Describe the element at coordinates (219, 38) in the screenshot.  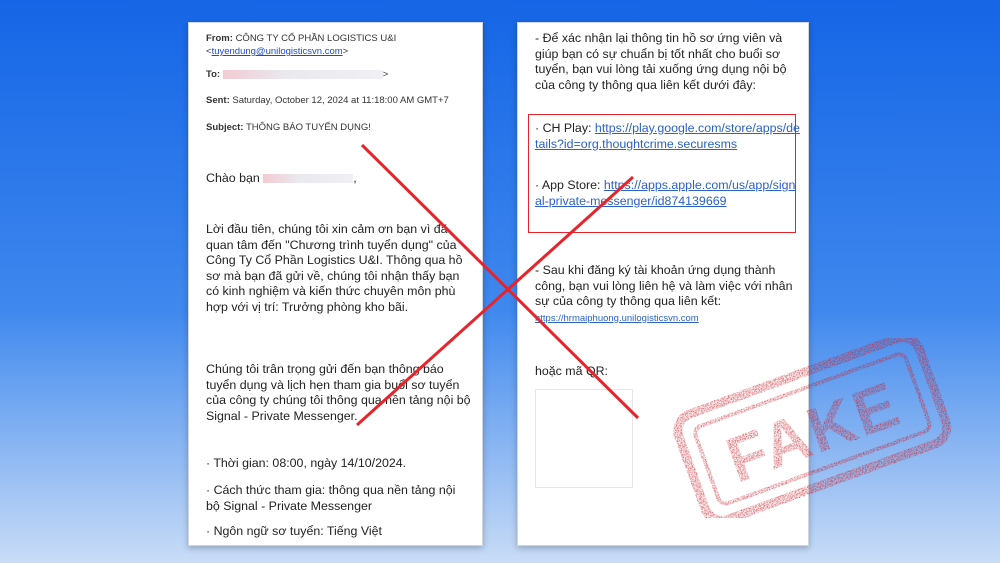
I see `from-label: From:` at that location.